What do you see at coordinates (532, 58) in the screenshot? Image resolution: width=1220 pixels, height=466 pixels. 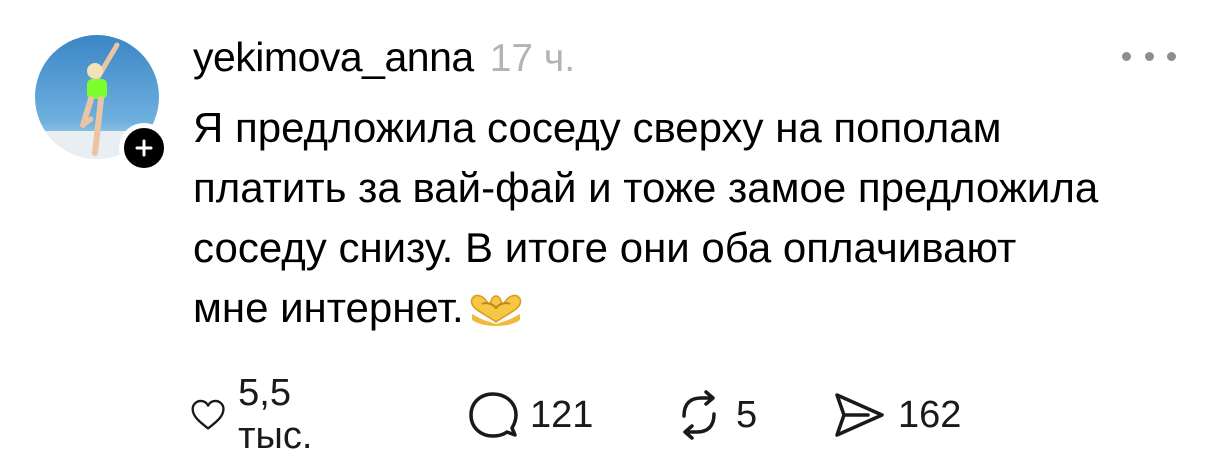 I see `post-timestamp: 17 ч.` at bounding box center [532, 58].